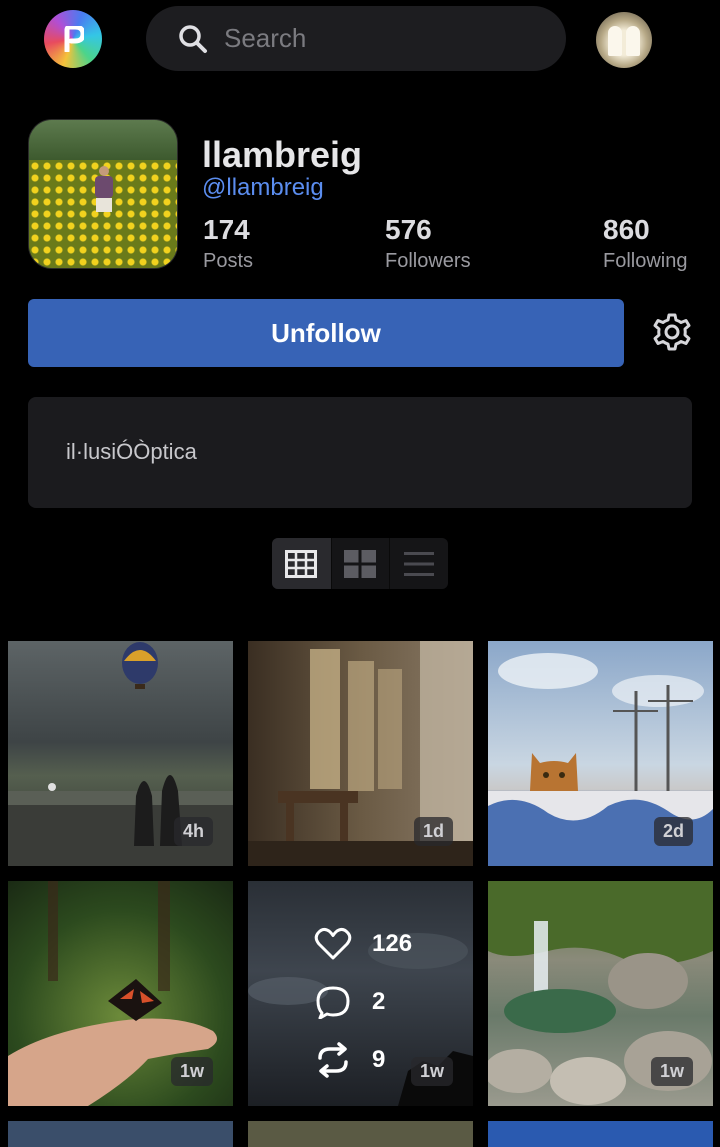 The width and height of the screenshot is (720, 1147). I want to click on post-stats-overlay: 126 2 9, so click(363, 1002).